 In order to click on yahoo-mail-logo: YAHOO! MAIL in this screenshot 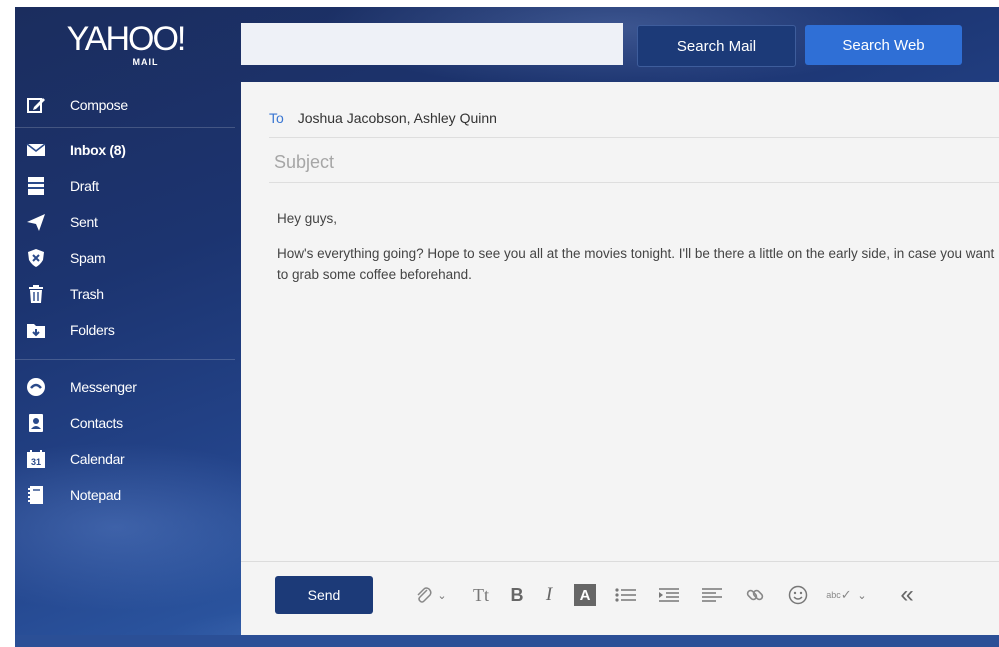, I will do `click(125, 44)`.